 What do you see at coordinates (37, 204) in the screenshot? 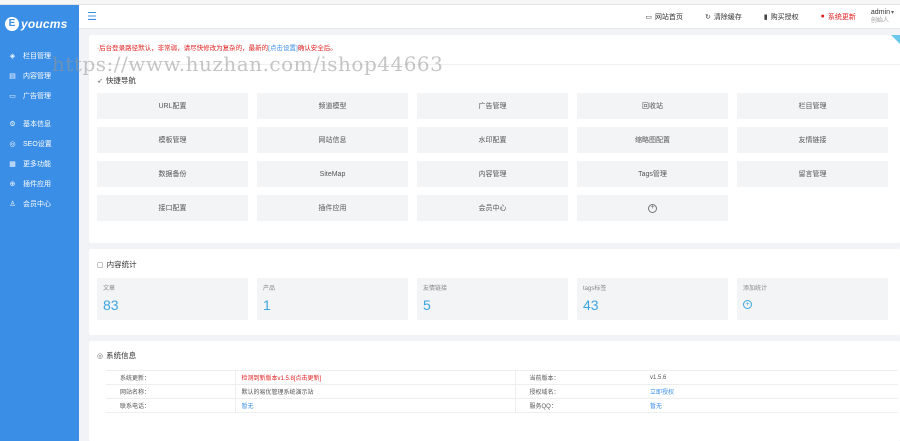
I see `sidebar-item-label: 会员中心` at bounding box center [37, 204].